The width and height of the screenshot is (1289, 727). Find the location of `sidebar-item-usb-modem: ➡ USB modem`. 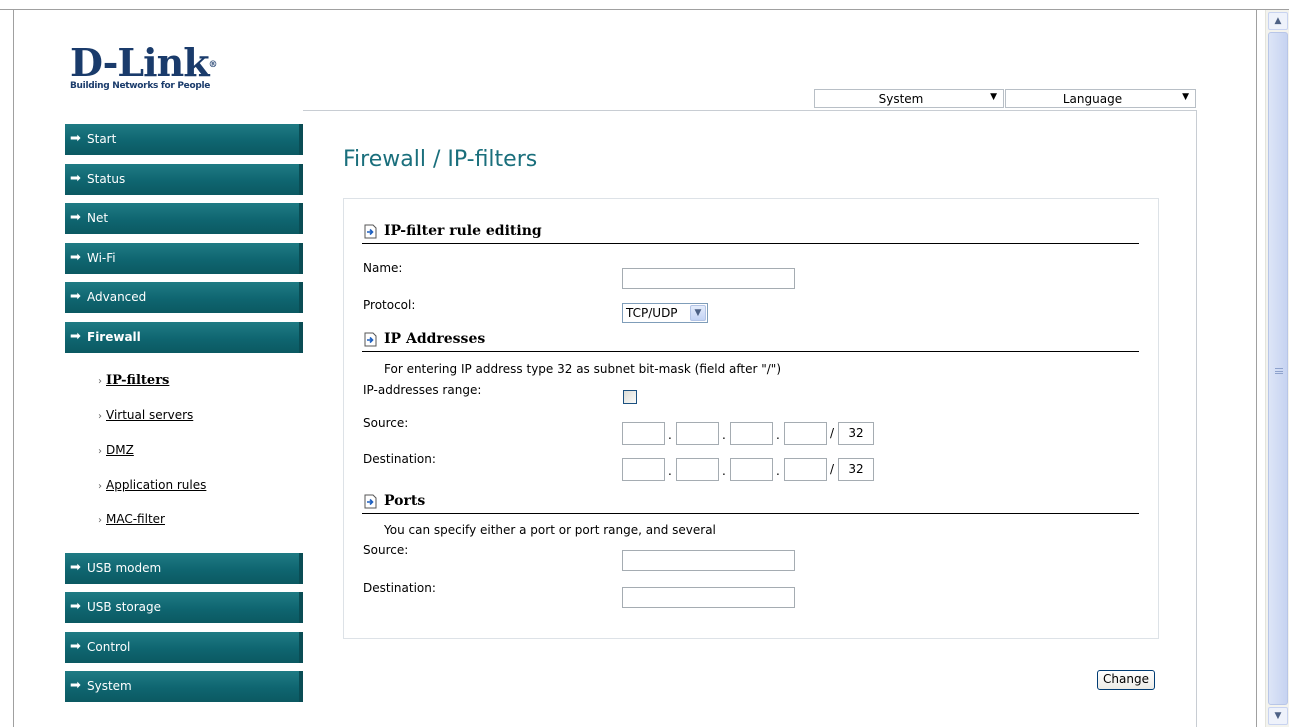

sidebar-item-usb-modem: ➡ USB modem is located at coordinates (184, 568).